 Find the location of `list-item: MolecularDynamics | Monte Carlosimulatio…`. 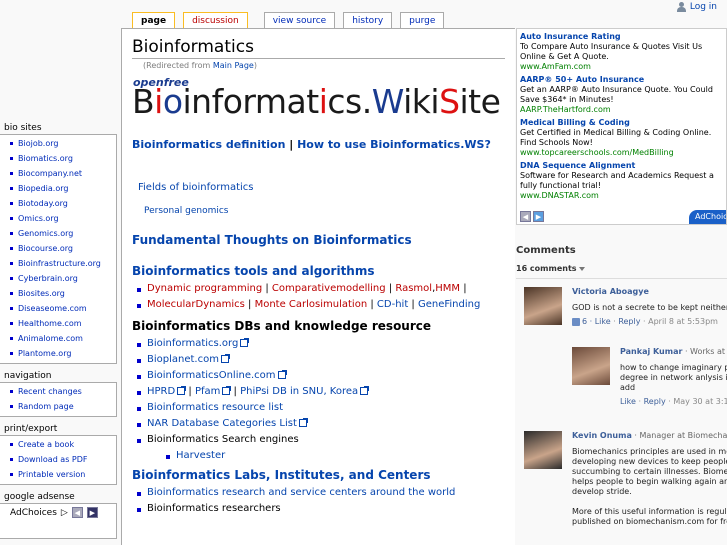

list-item: MolecularDynamics | Monte Carlosimulatio… is located at coordinates (318, 305).